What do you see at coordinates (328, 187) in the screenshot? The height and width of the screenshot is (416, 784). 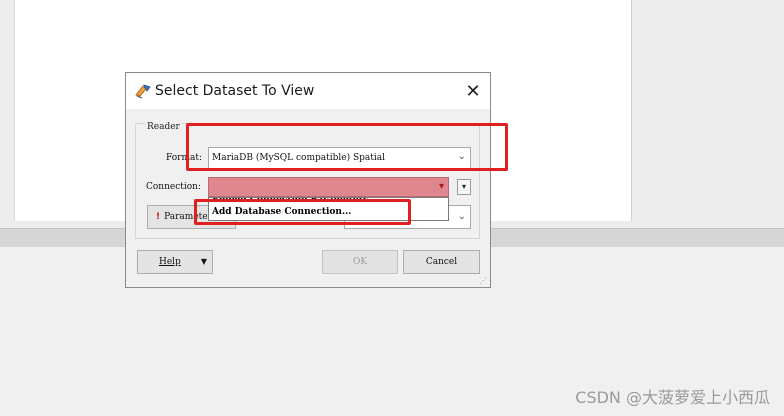 I see `connection-select: ▾` at bounding box center [328, 187].